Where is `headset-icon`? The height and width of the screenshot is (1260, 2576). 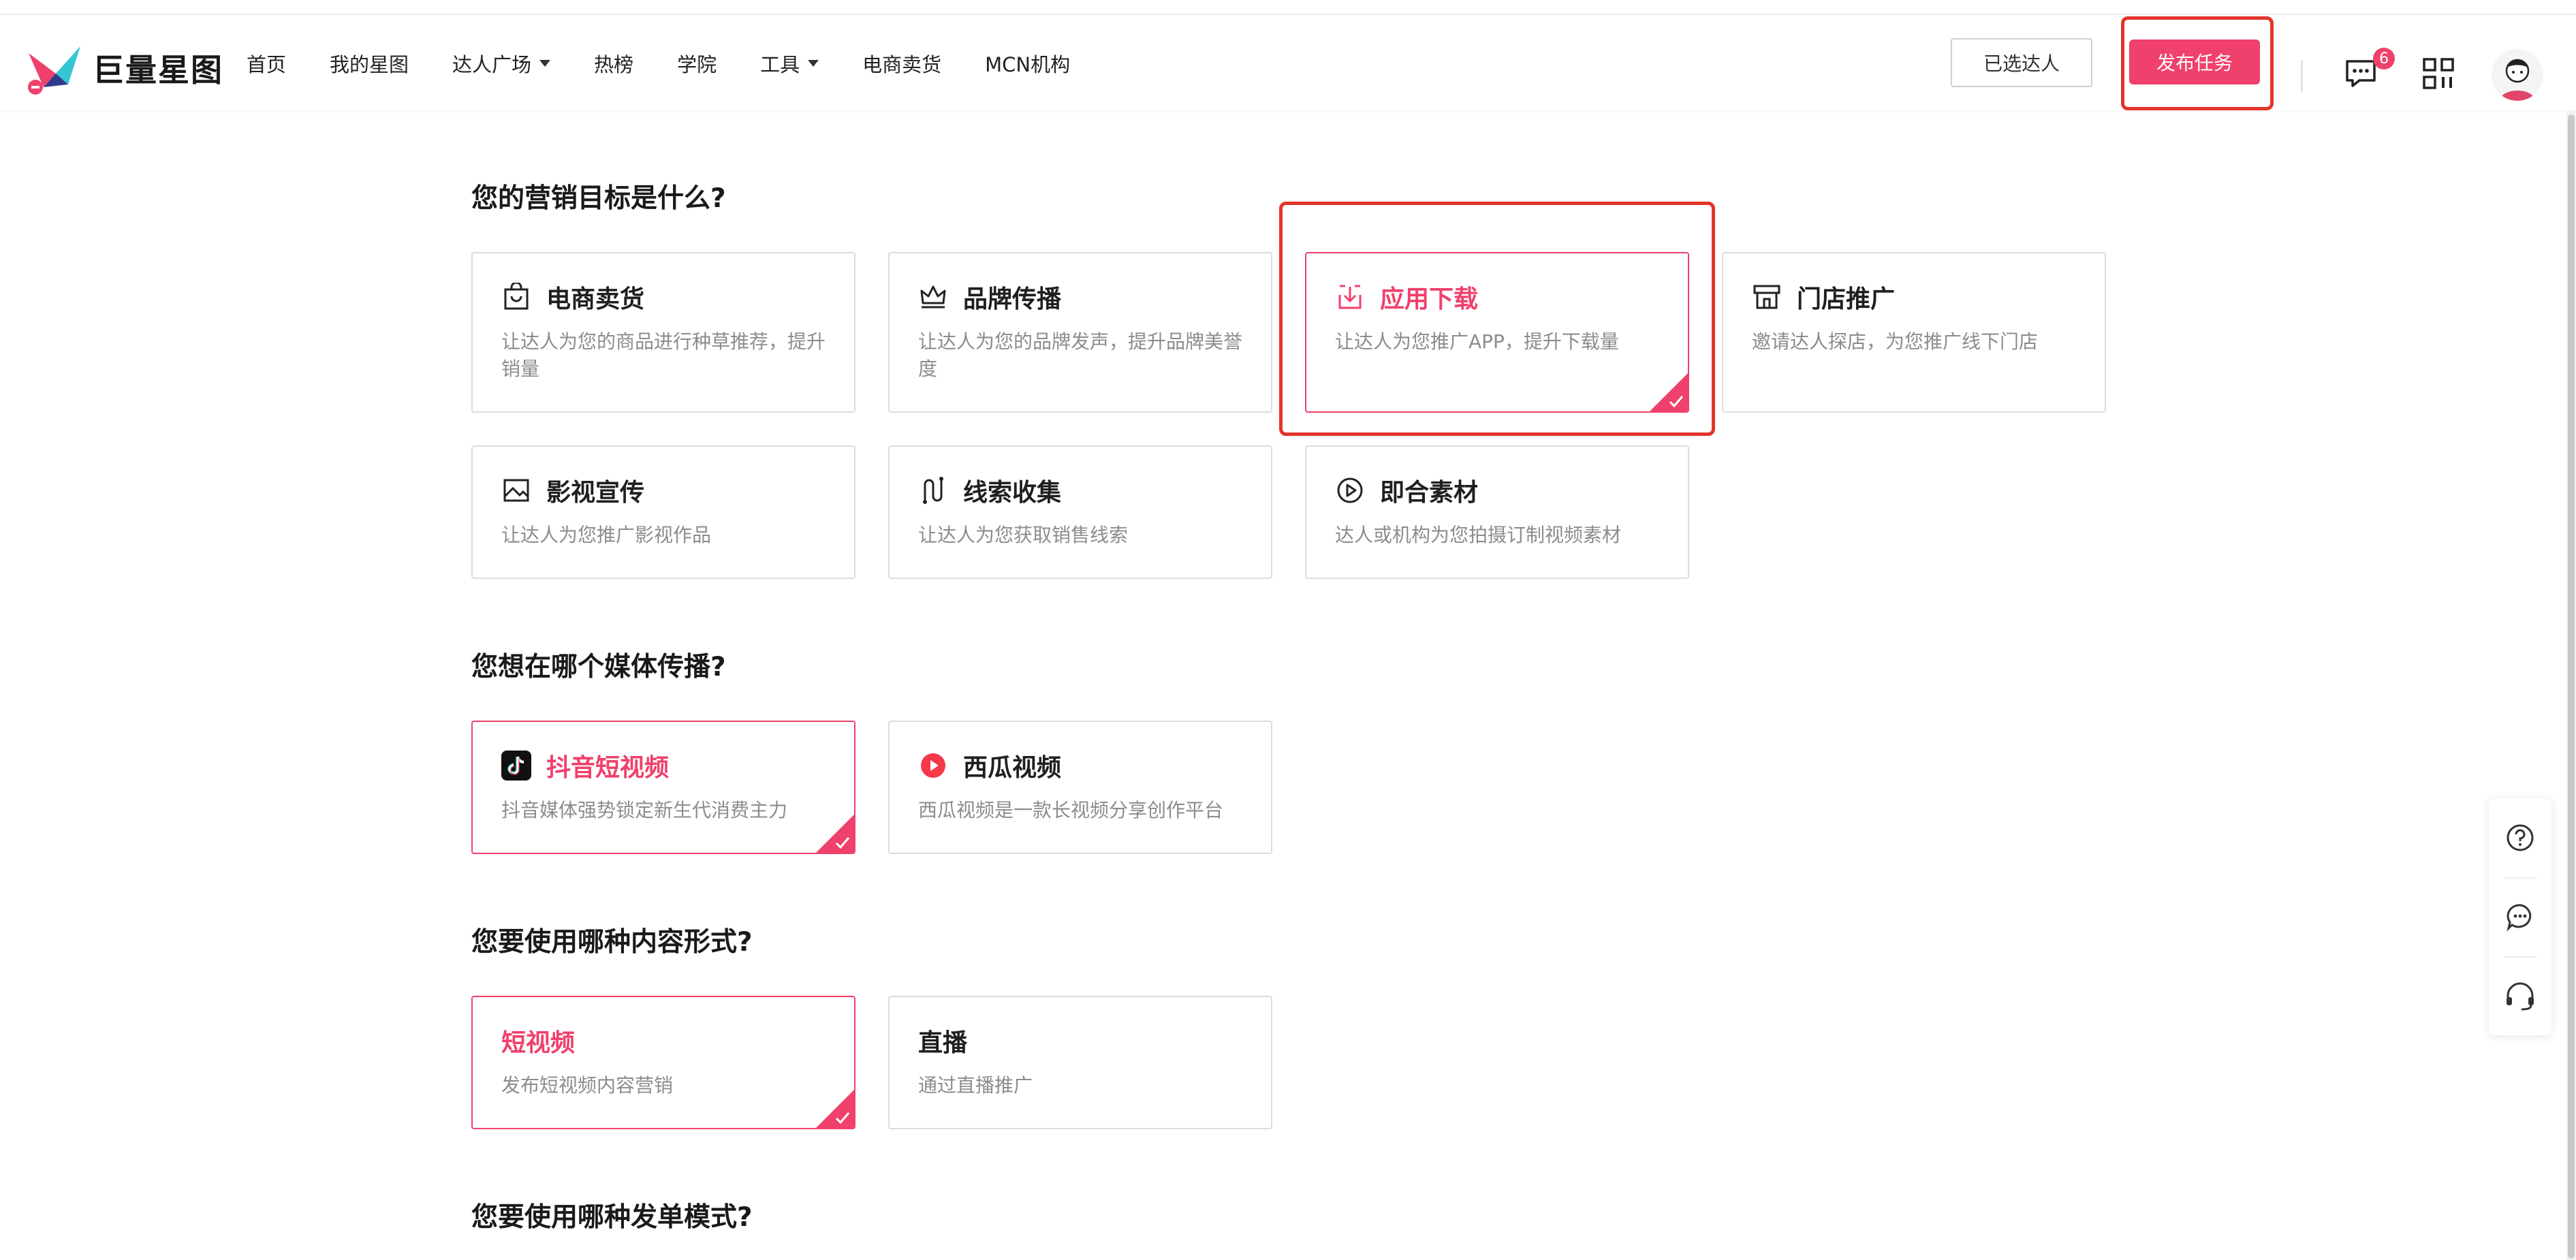
headset-icon is located at coordinates (2520, 995).